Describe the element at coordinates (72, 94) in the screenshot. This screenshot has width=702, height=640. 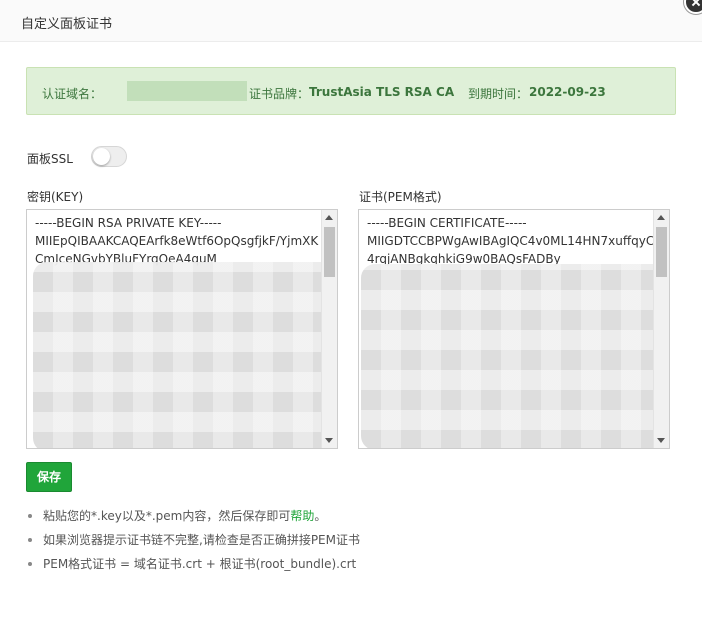
I see `domain-label: 认证域名：` at that location.